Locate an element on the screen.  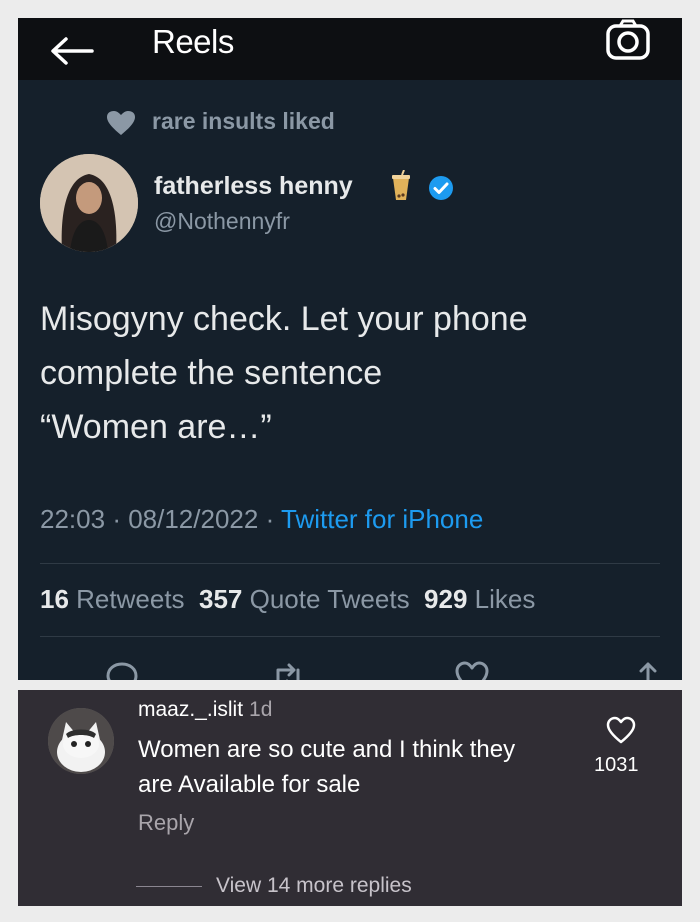
reels-header: Reels is located at coordinates (350, 49).